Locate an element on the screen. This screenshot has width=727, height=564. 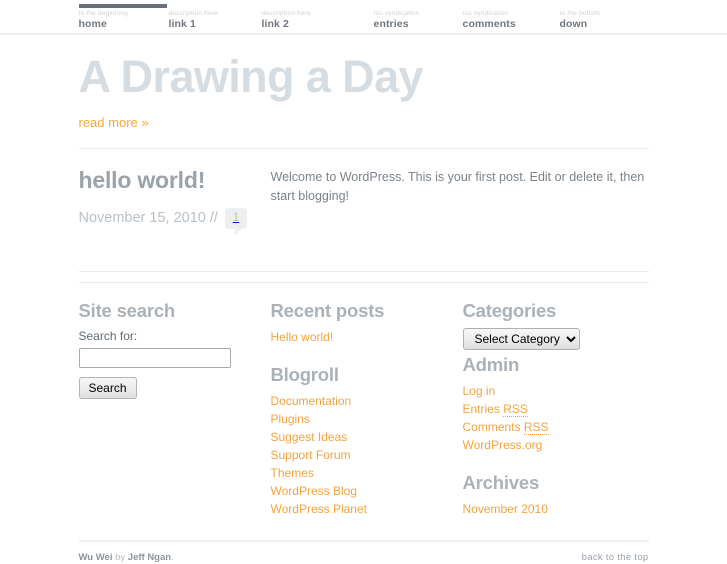
list-item: November 2010 is located at coordinates (556, 509).